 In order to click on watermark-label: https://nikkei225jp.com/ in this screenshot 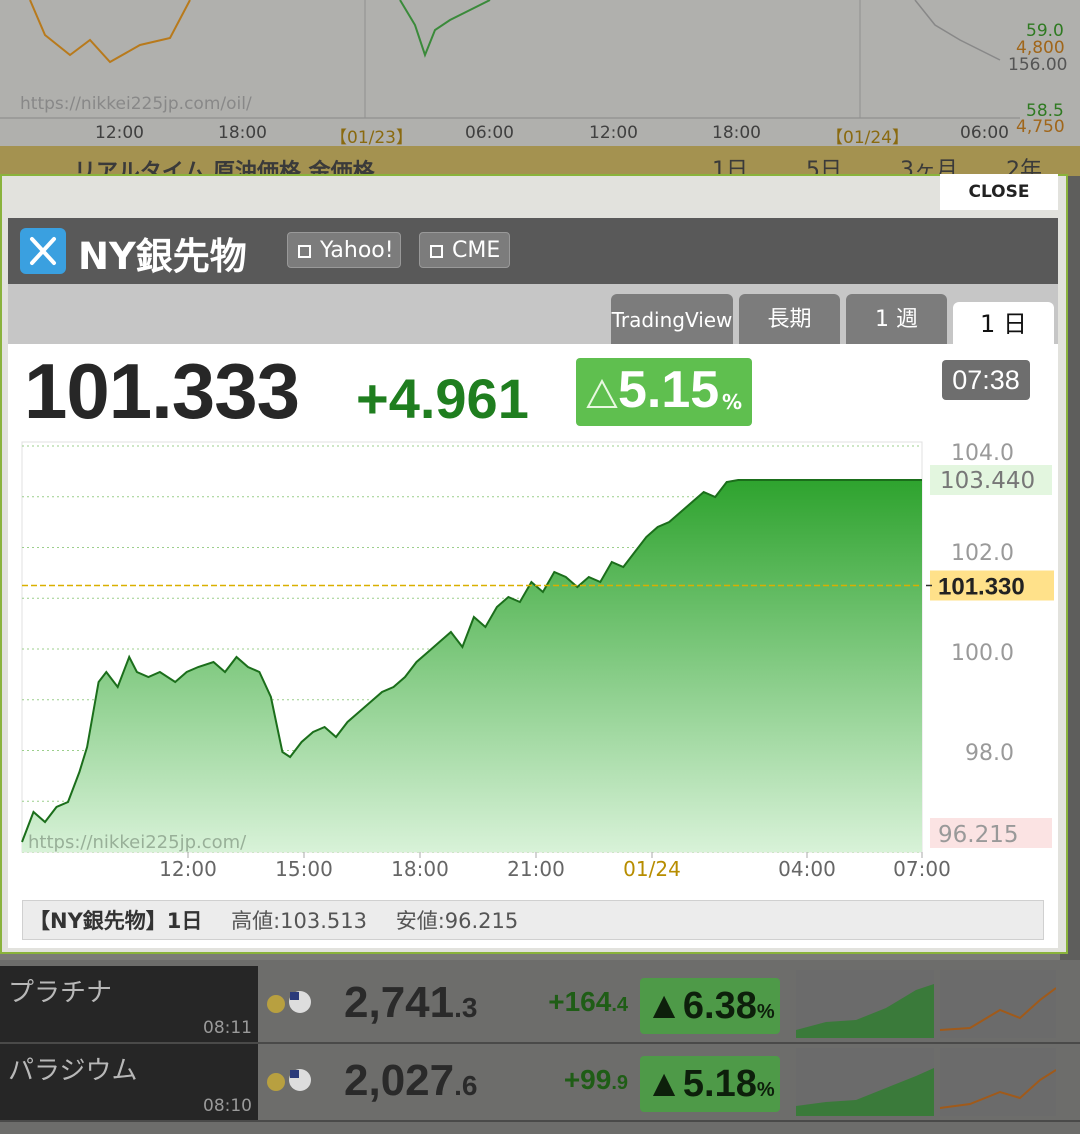, I will do `click(137, 842)`.